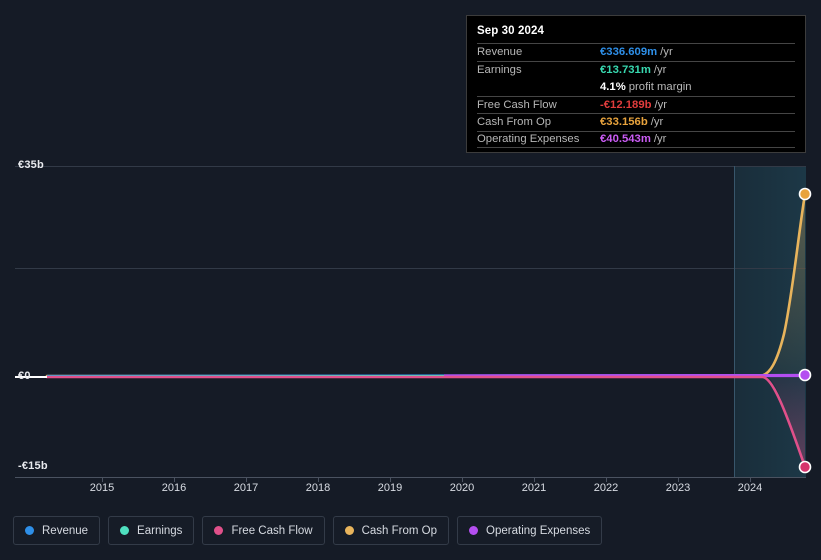 The height and width of the screenshot is (560, 821). What do you see at coordinates (805, 194) in the screenshot?
I see `endpoint-cash-from-op` at bounding box center [805, 194].